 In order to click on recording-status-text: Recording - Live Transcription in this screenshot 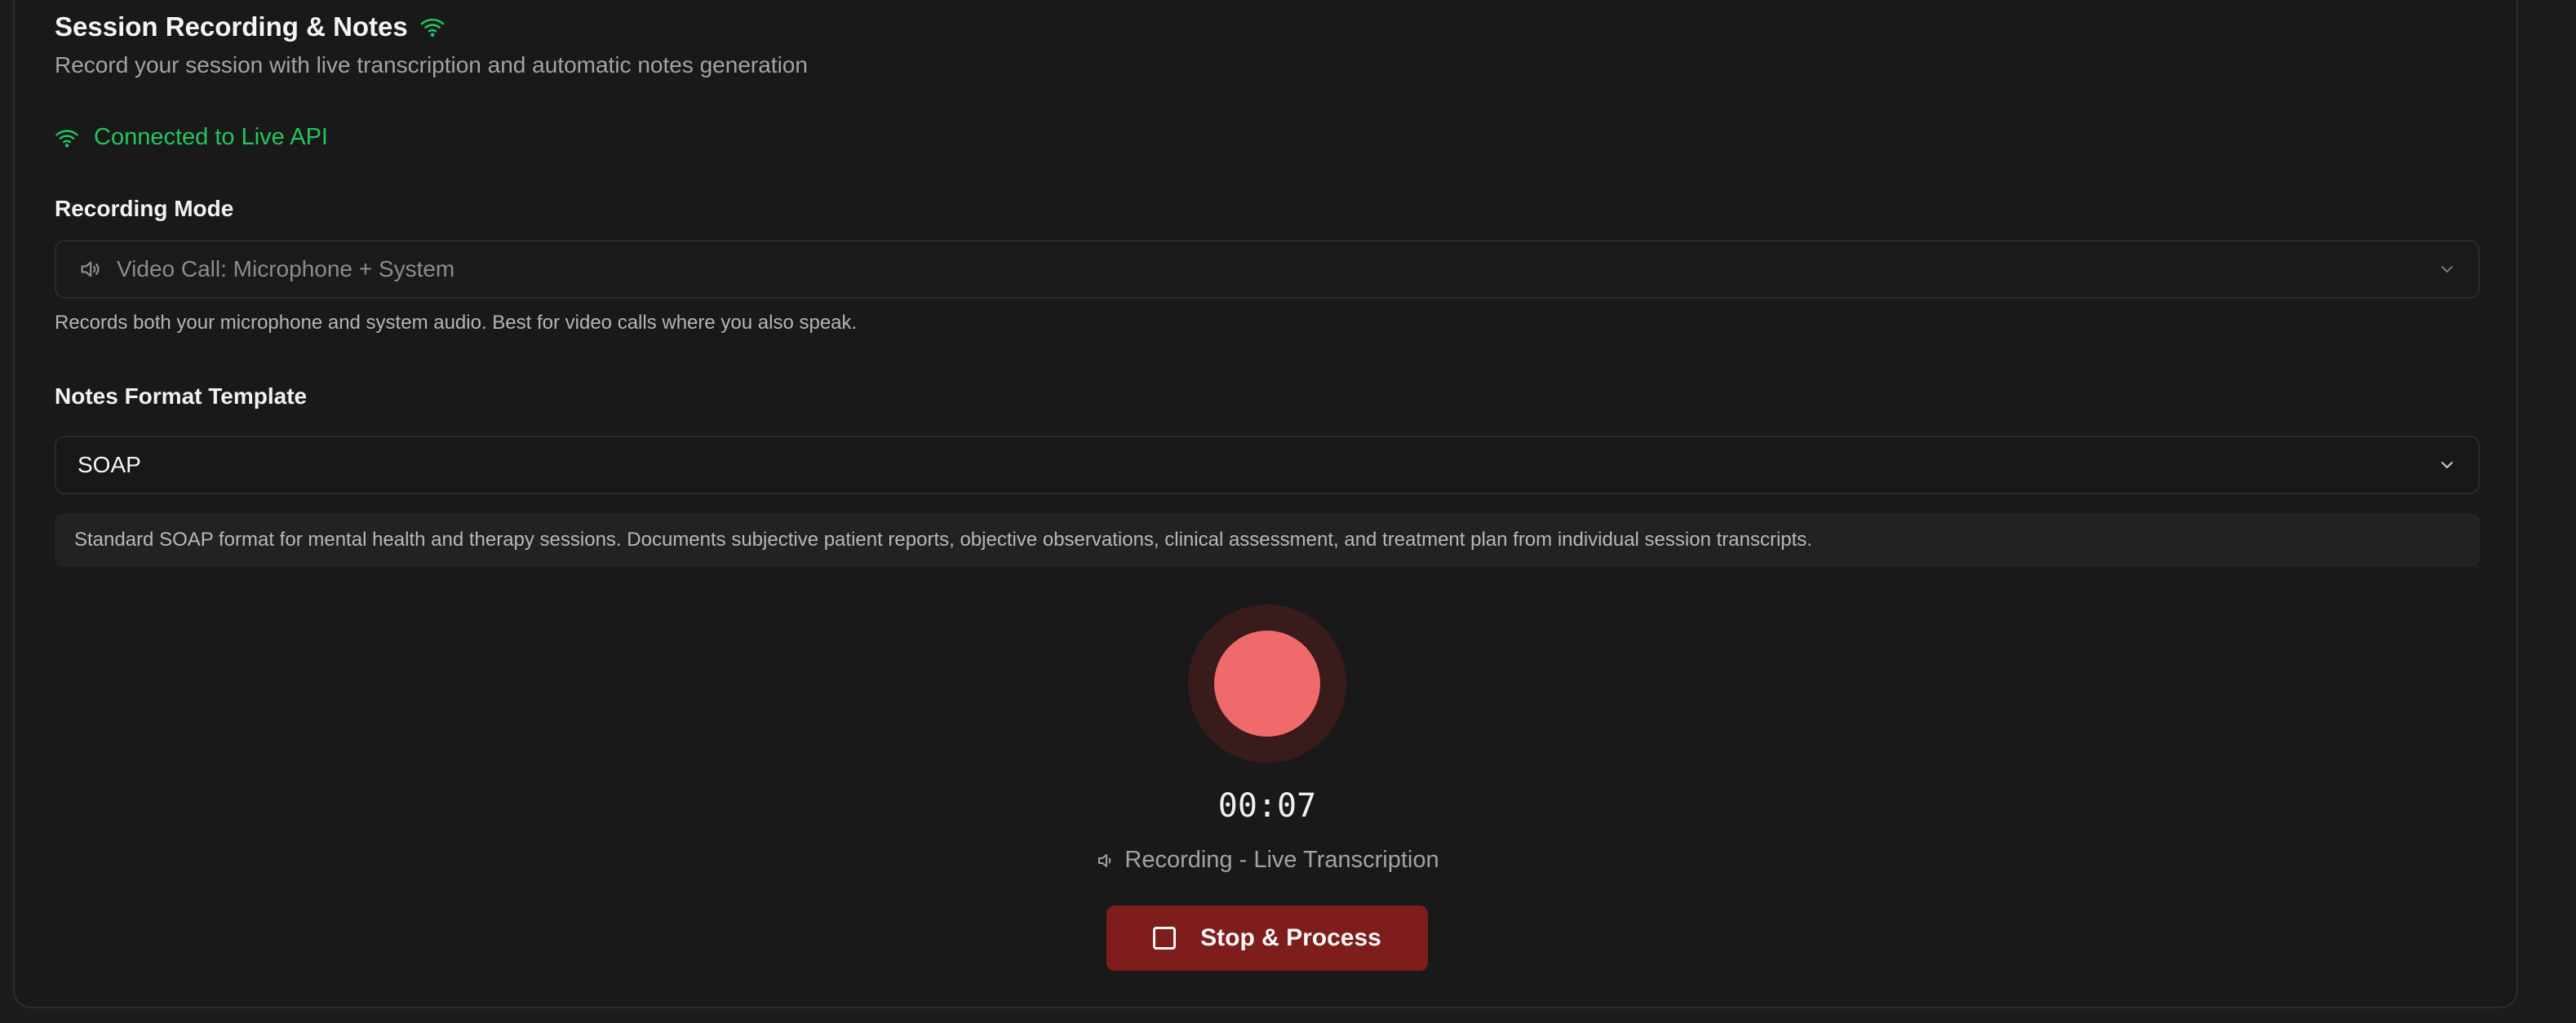, I will do `click(1281, 860)`.